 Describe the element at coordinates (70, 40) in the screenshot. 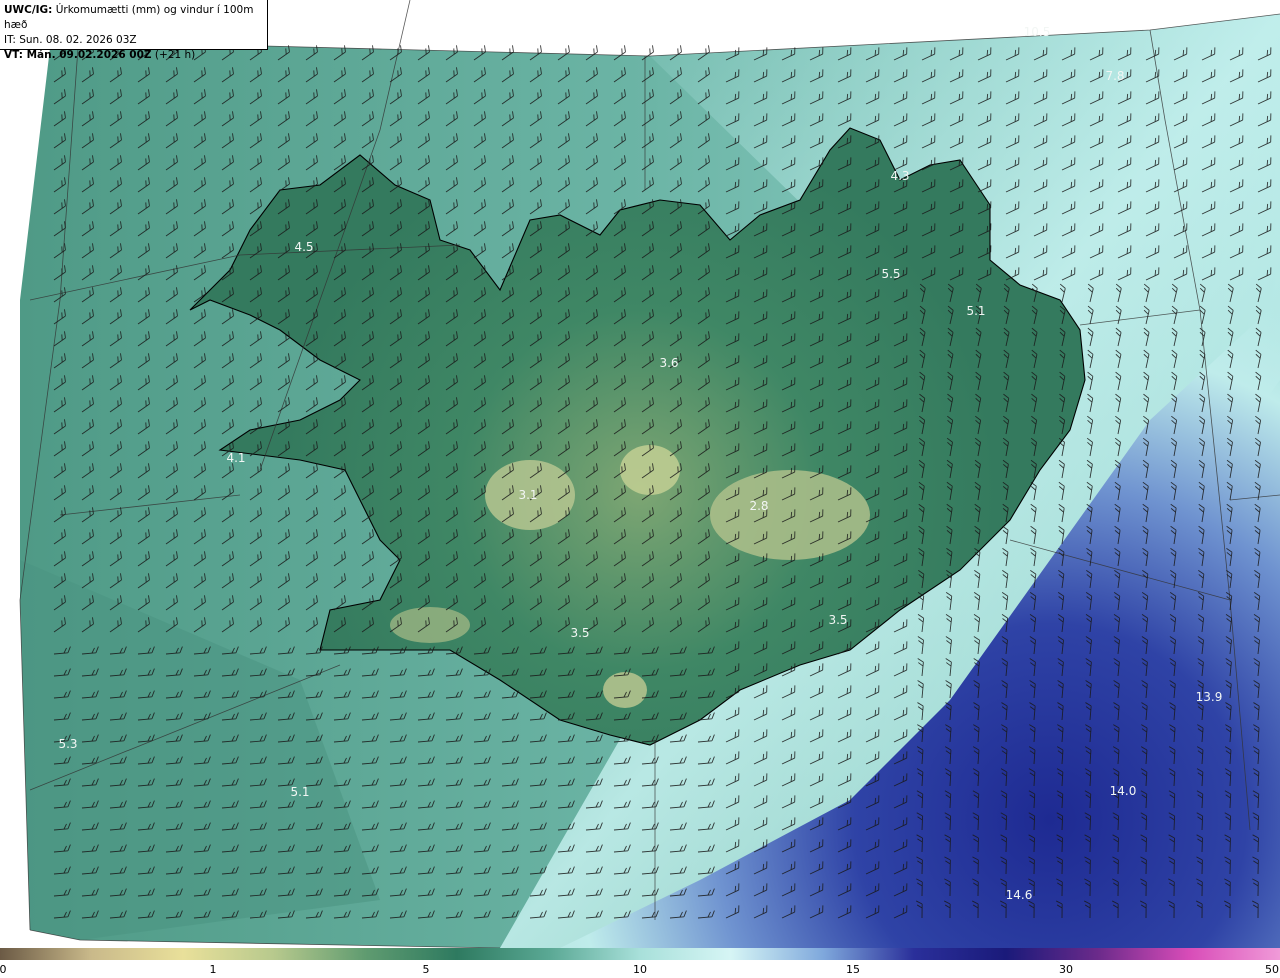

I see `init-time: IT: Sun. 08. 02. 2026 03Z` at that location.